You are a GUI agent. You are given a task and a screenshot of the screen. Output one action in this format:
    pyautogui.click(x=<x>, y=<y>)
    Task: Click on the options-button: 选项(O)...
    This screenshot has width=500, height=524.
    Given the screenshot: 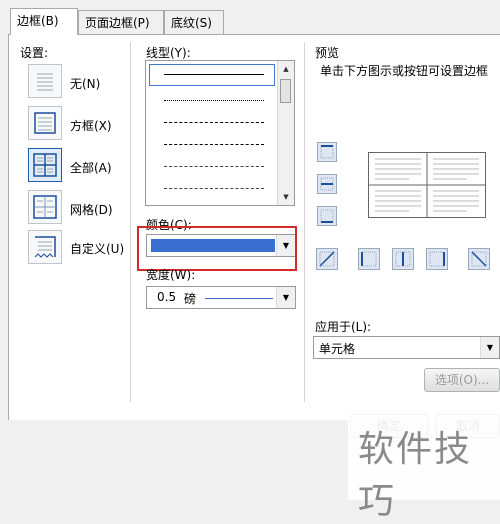 What is the action you would take?
    pyautogui.click(x=462, y=380)
    